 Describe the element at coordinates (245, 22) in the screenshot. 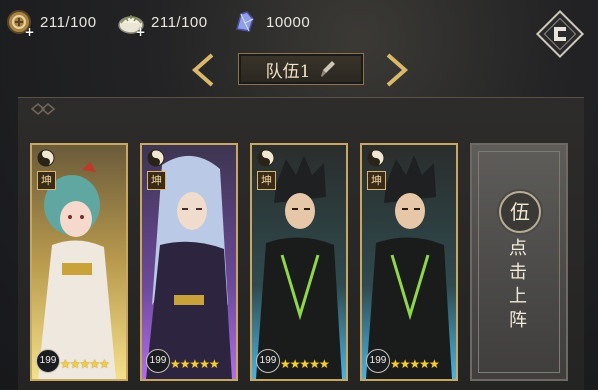

I see `crystal-icon` at that location.